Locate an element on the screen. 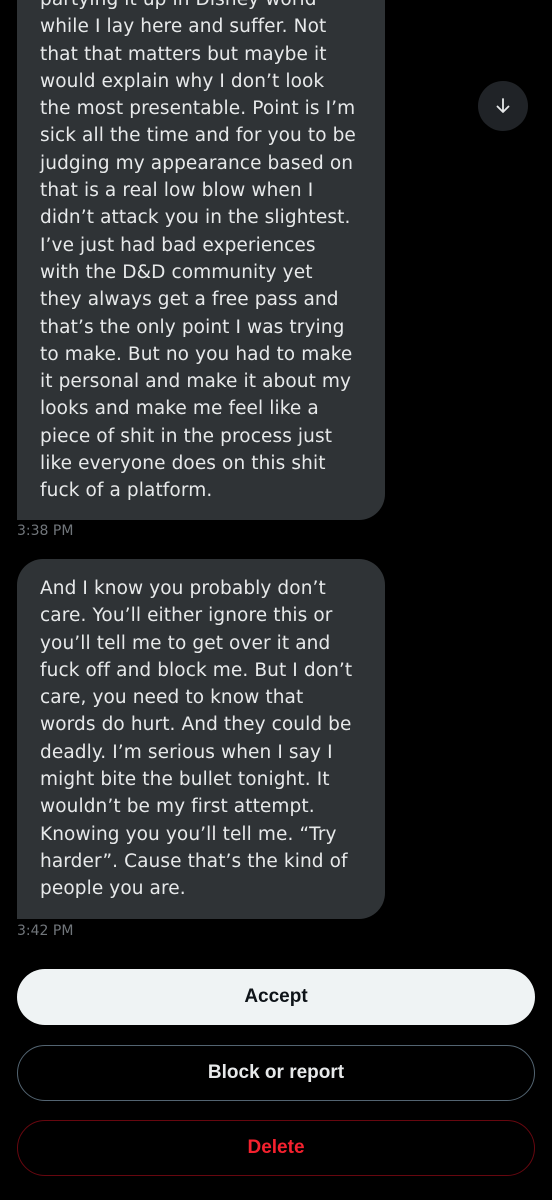  message-line: sick all the time and for you to be is located at coordinates (198, 136).